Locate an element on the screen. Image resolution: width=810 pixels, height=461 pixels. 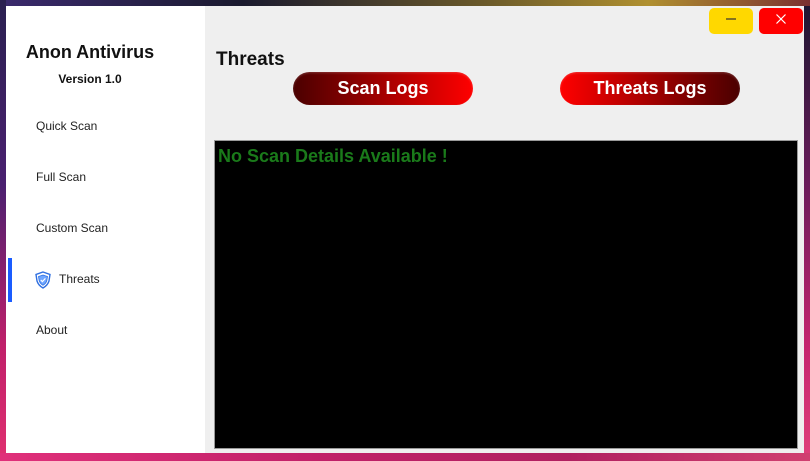
desktop-wallpaper-bottom is located at coordinates (405, 457).